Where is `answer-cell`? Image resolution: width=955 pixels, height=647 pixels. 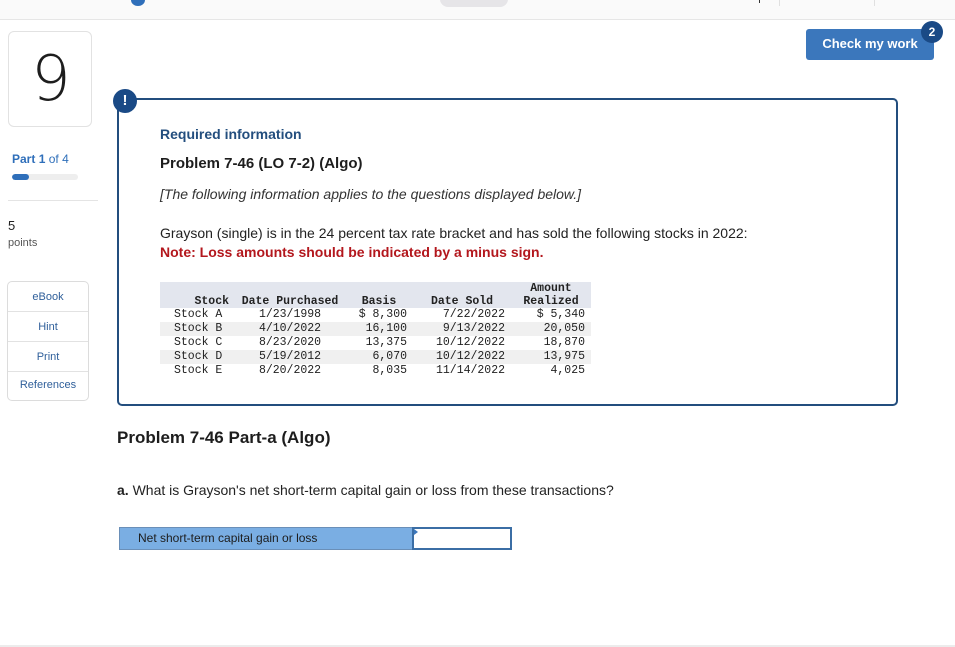
answer-cell is located at coordinates (462, 538).